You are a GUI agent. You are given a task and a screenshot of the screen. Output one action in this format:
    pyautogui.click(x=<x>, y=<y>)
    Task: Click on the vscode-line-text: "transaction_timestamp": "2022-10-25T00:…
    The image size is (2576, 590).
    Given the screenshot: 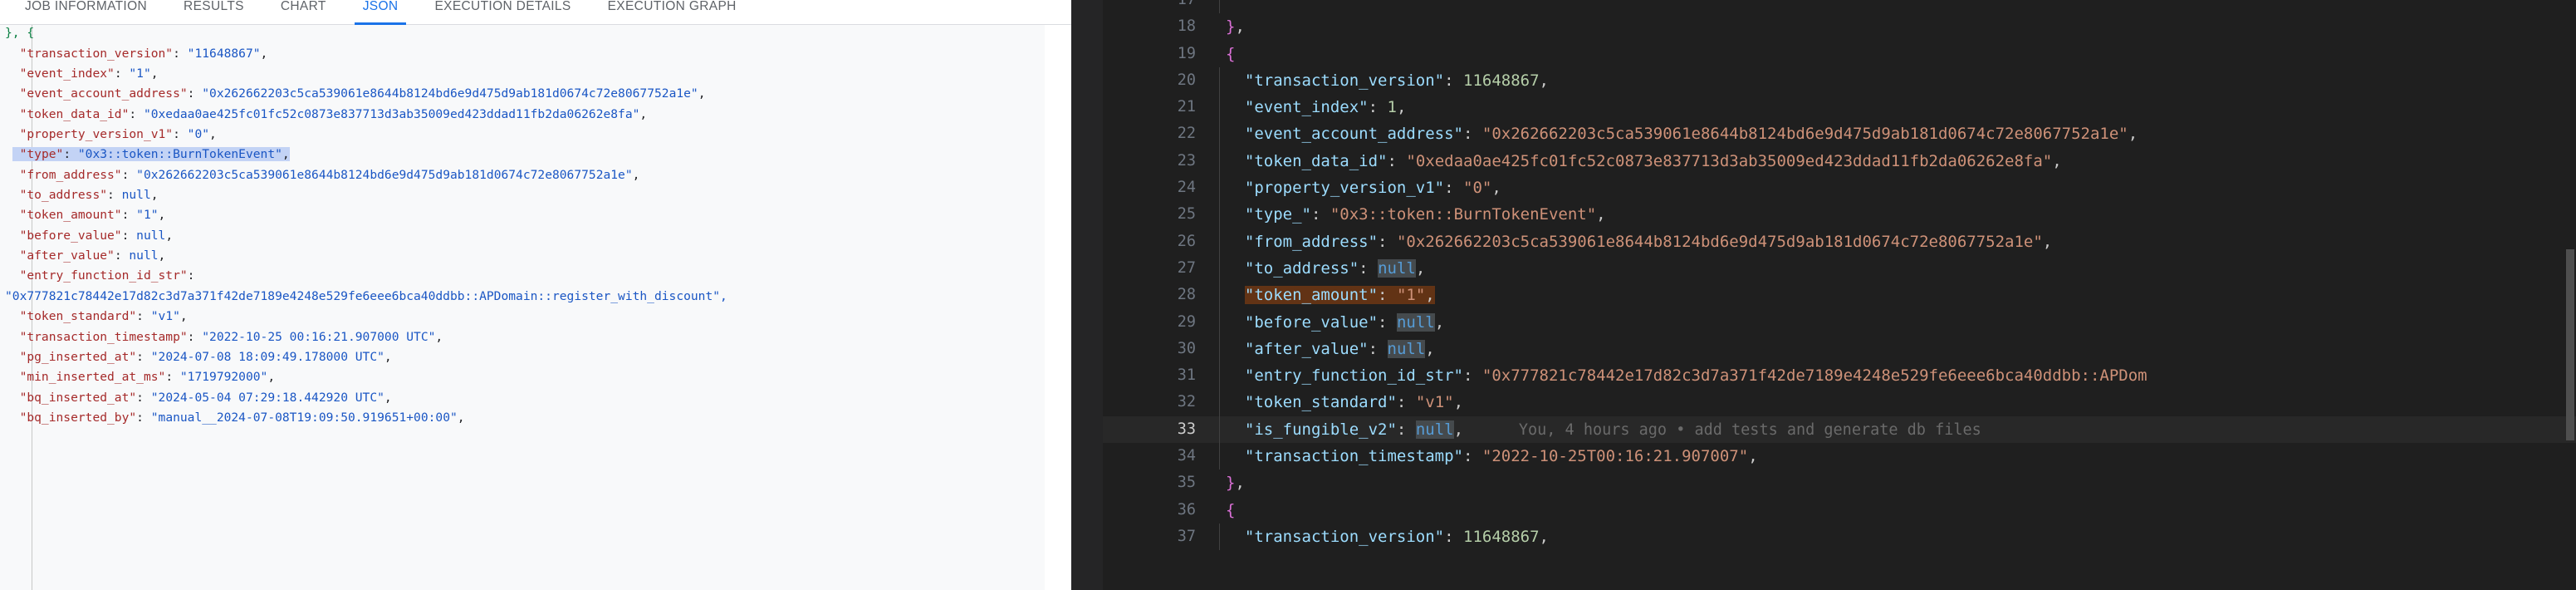 What is the action you would take?
    pyautogui.click(x=1501, y=456)
    